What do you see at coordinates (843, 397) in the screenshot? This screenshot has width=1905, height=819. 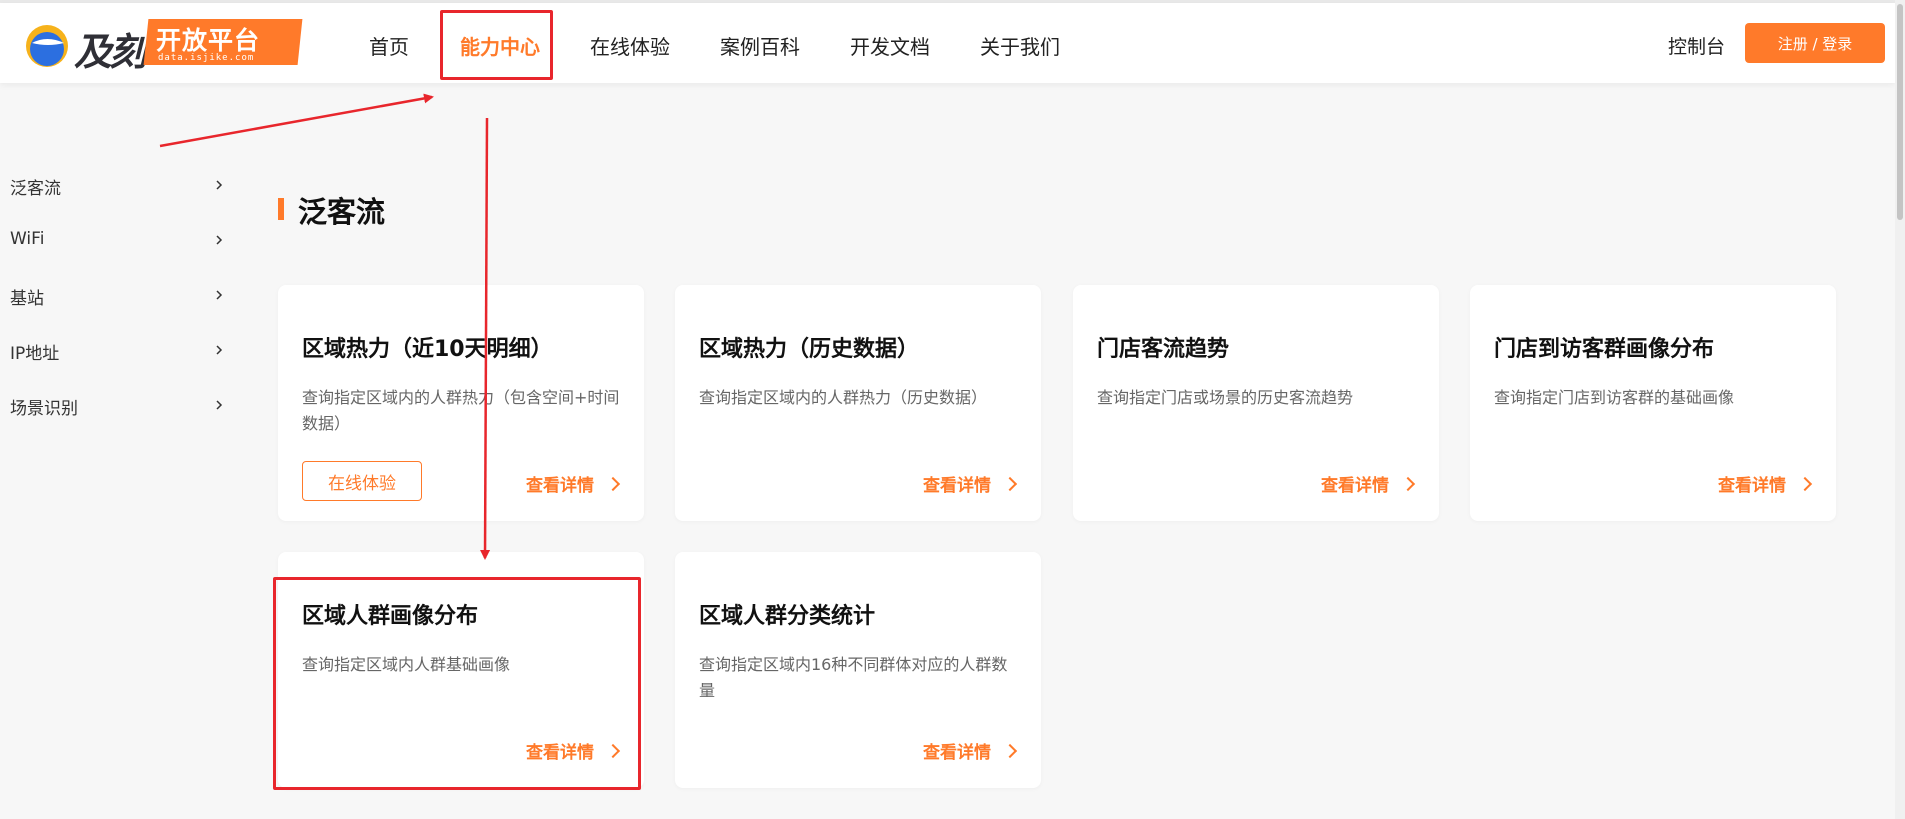 I see `card-description: 查询指定区域内的人群热力（历史数据）` at bounding box center [843, 397].